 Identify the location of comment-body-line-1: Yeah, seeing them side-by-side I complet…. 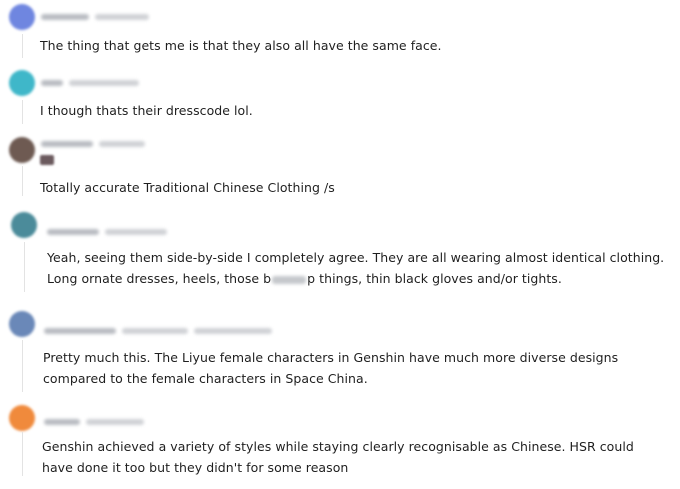
(356, 257).